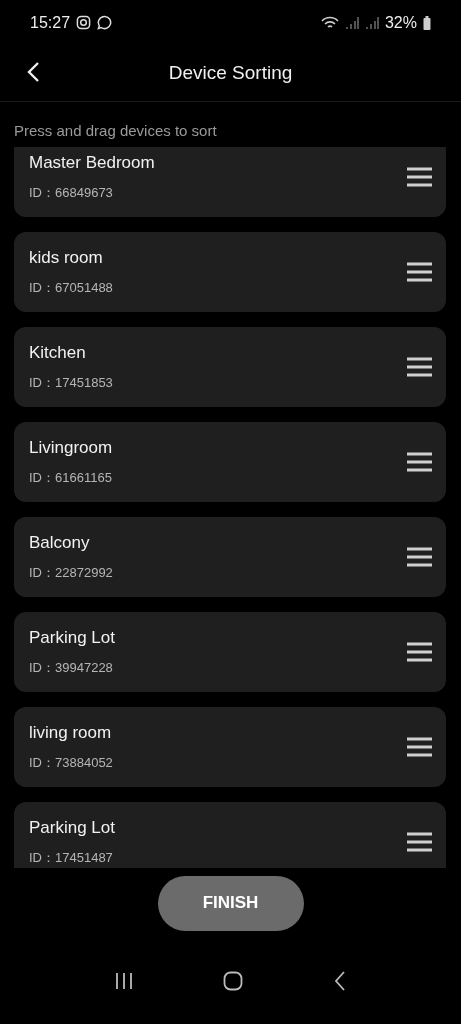  I want to click on device-card: Livingroom ID：61661165, so click(230, 462).